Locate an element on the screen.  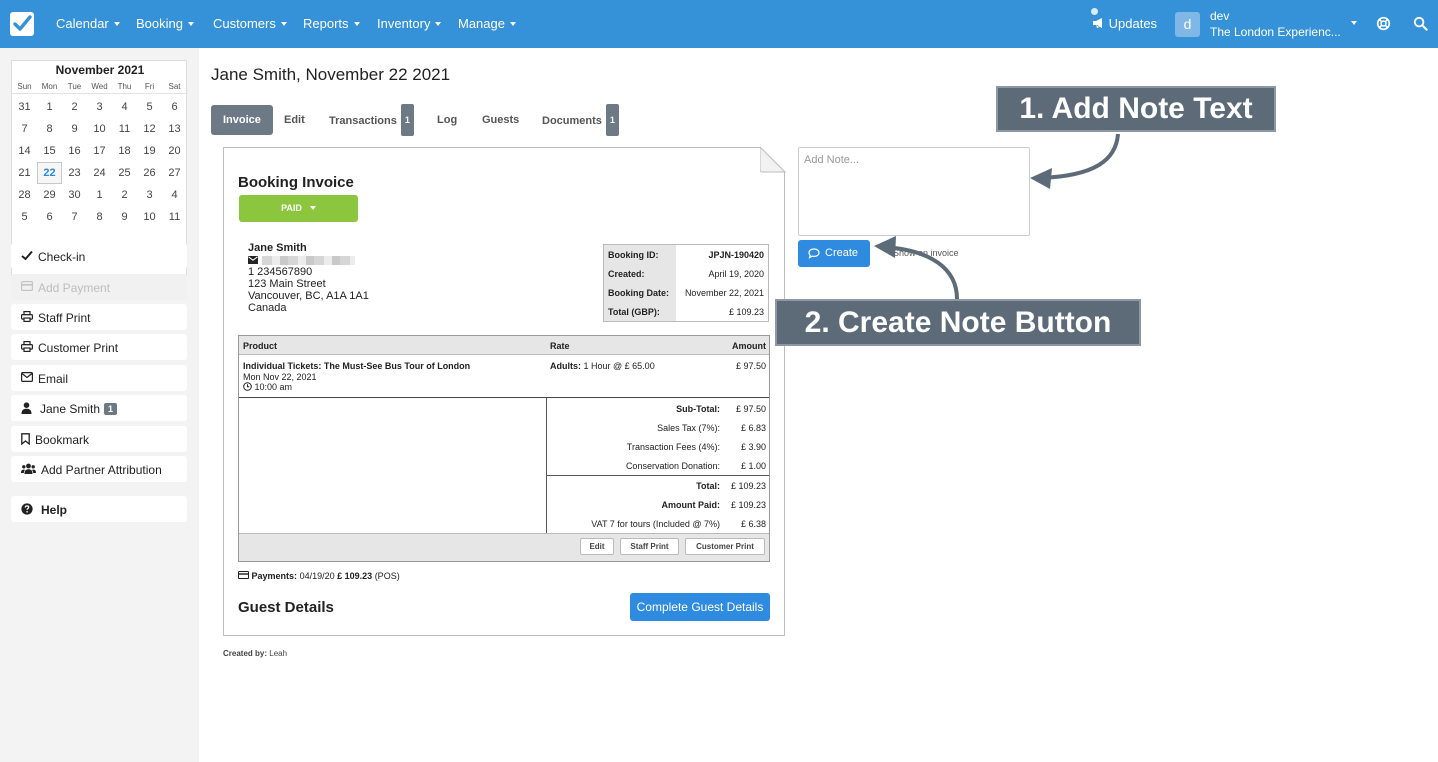
callout-add-note-text: 1. Add Note Text is located at coordinates (1136, 109).